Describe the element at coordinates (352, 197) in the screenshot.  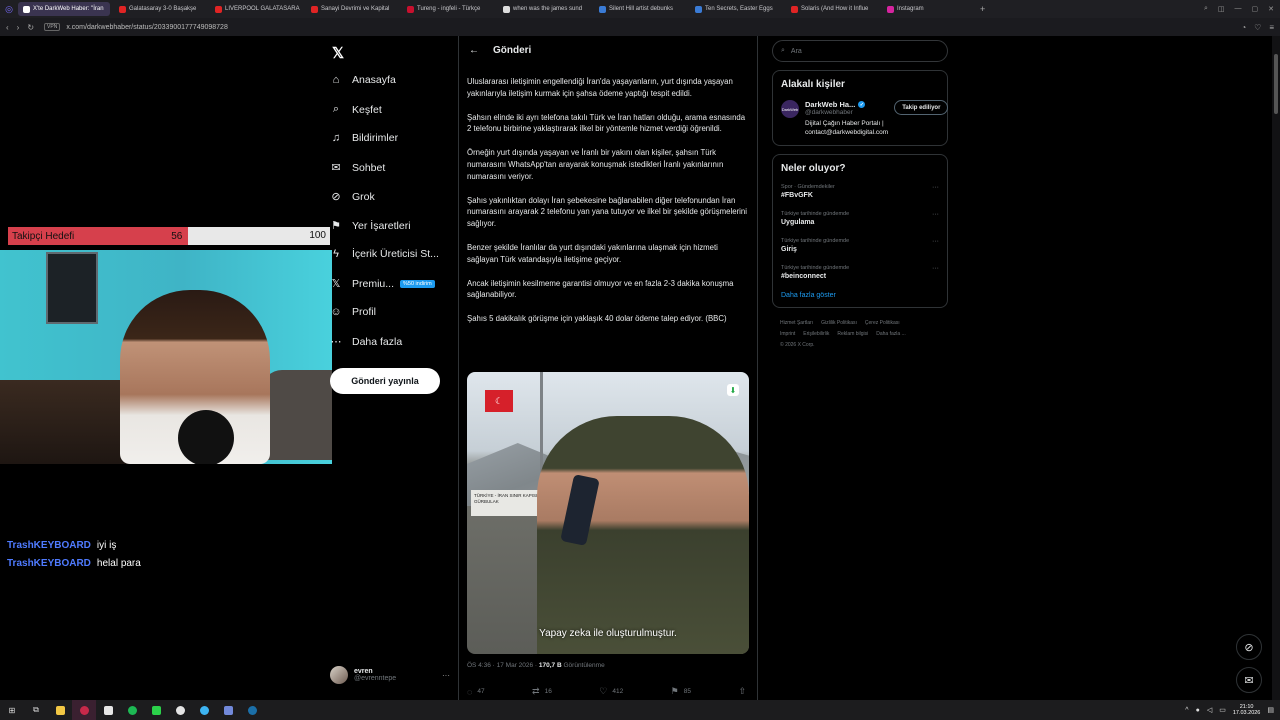
I see `nav-item-grok: ⊘ Grok` at that location.